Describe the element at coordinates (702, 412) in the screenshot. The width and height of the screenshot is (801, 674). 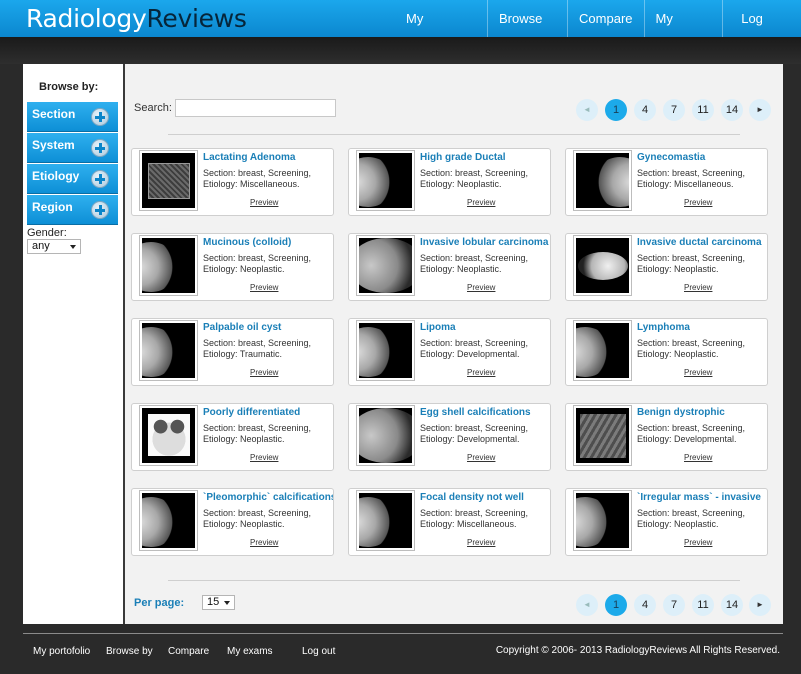
I see `case-title: Benign dystrophic` at that location.